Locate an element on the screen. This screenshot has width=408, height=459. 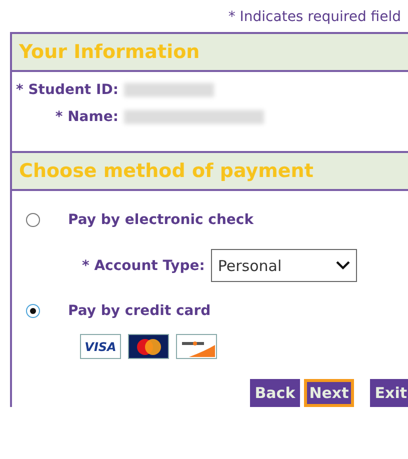
field-label: * Student ID: is located at coordinates (67, 90).